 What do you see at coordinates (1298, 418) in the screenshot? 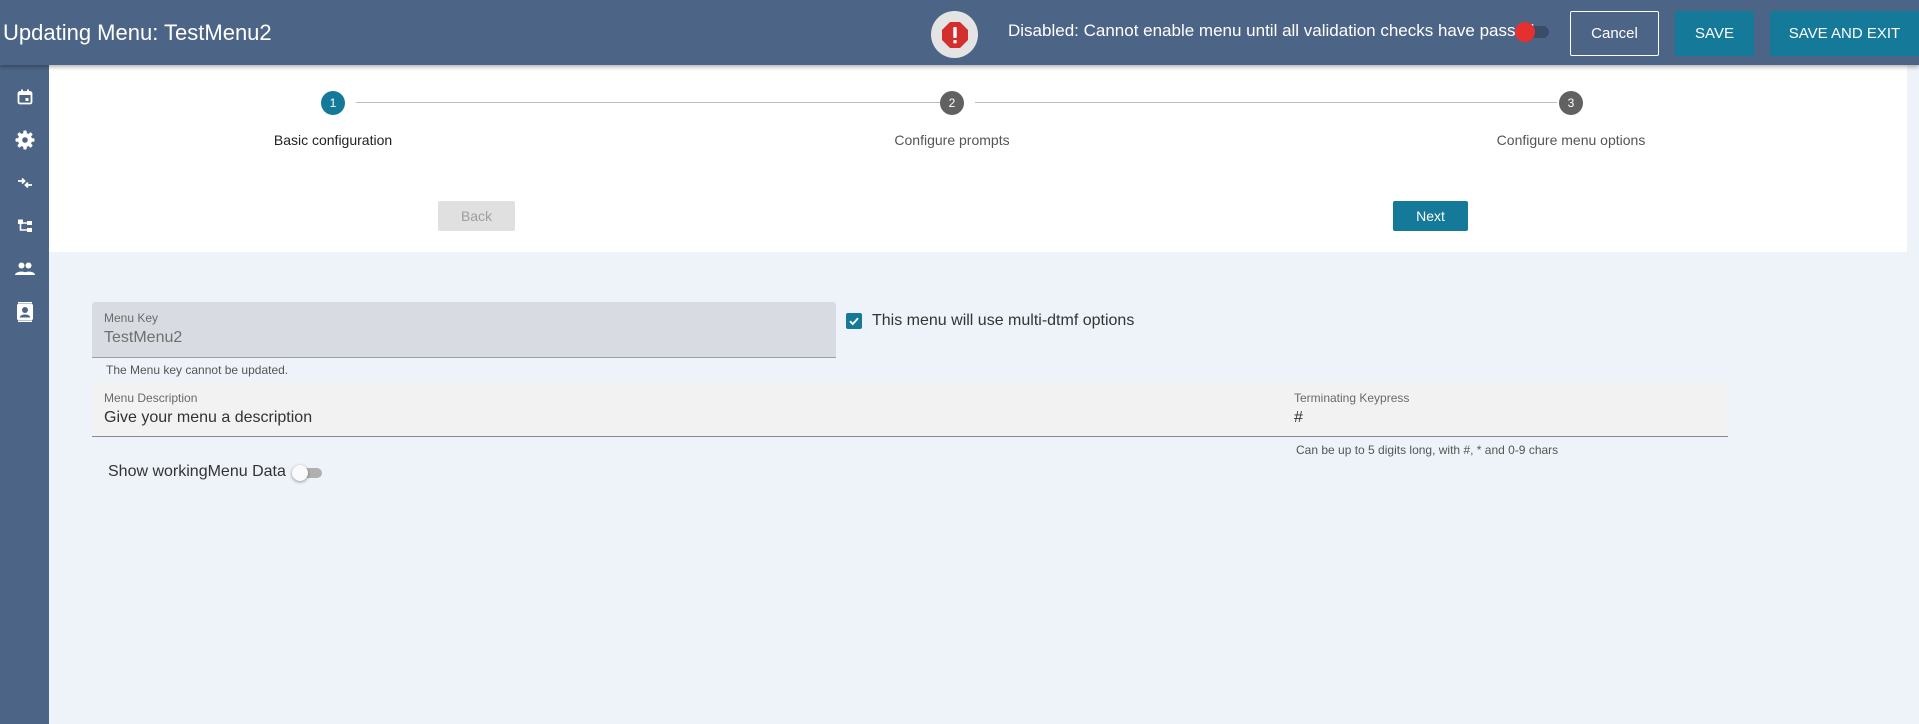
I see `terminating-keypress-input: #` at bounding box center [1298, 418].